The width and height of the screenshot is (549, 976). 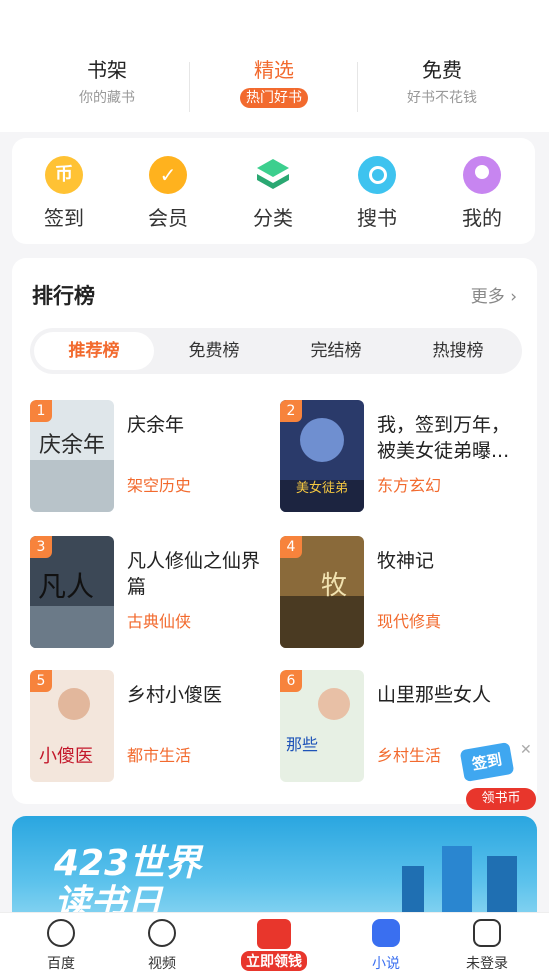 What do you see at coordinates (274, 70) in the screenshot?
I see `tab-featured-title: 精选` at bounding box center [274, 70].